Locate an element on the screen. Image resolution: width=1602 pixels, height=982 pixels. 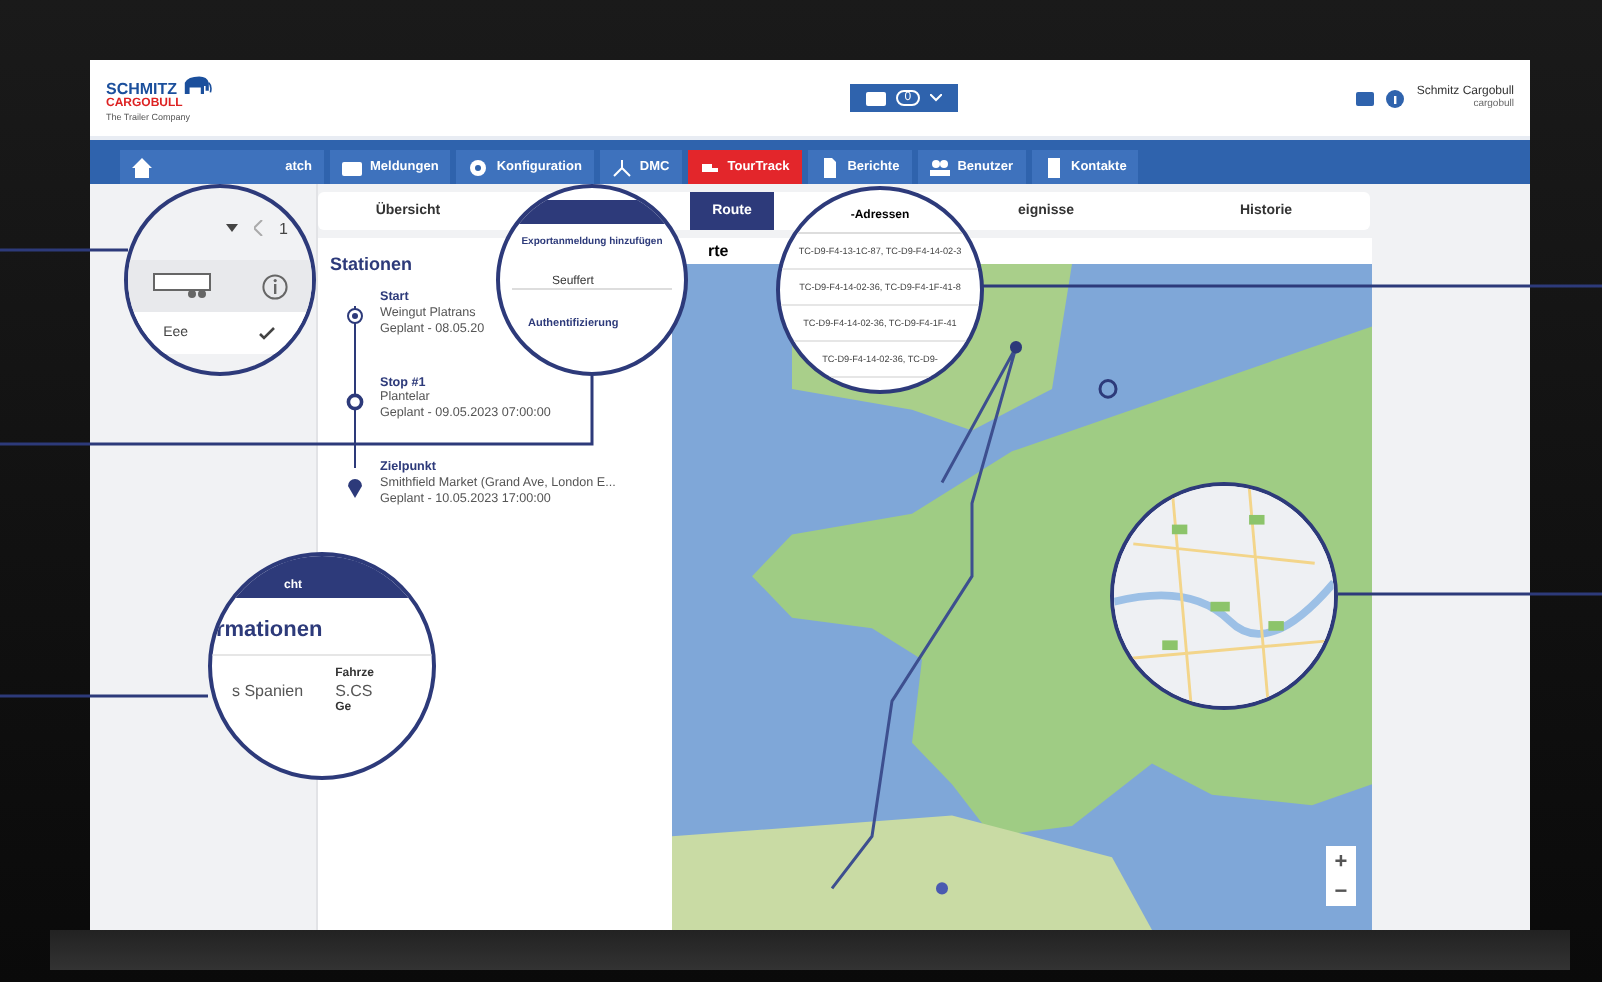
users-icon is located at coordinates (939, 167).